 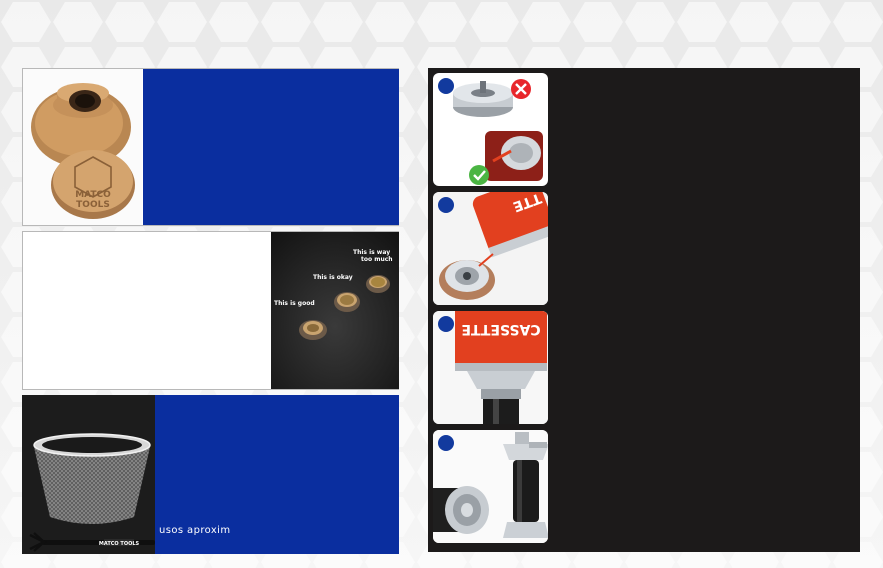 What do you see at coordinates (119, 544) in the screenshot?
I see `brush-brand-text: MATCO TOOLS` at bounding box center [119, 544].